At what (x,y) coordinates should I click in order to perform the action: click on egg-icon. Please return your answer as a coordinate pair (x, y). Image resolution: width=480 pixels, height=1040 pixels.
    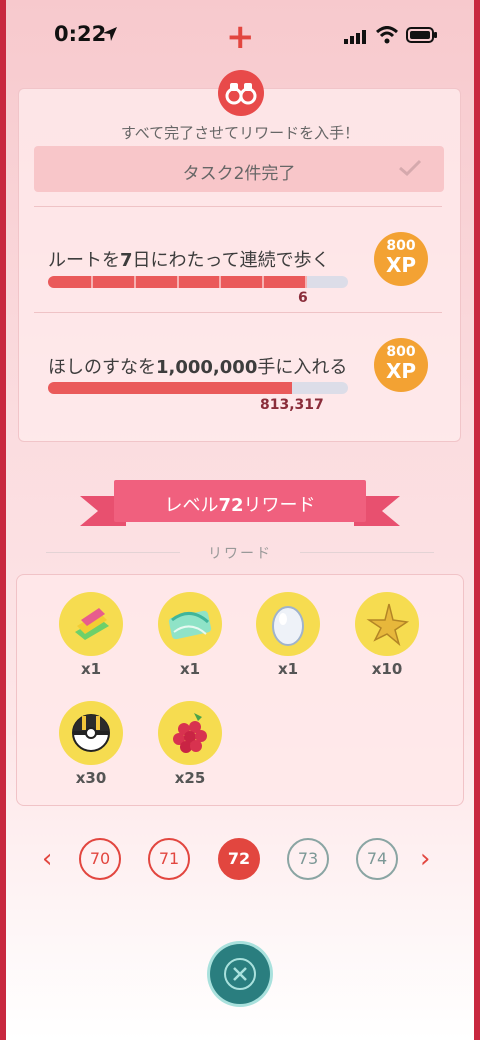
    Looking at the image, I should click on (288, 624).